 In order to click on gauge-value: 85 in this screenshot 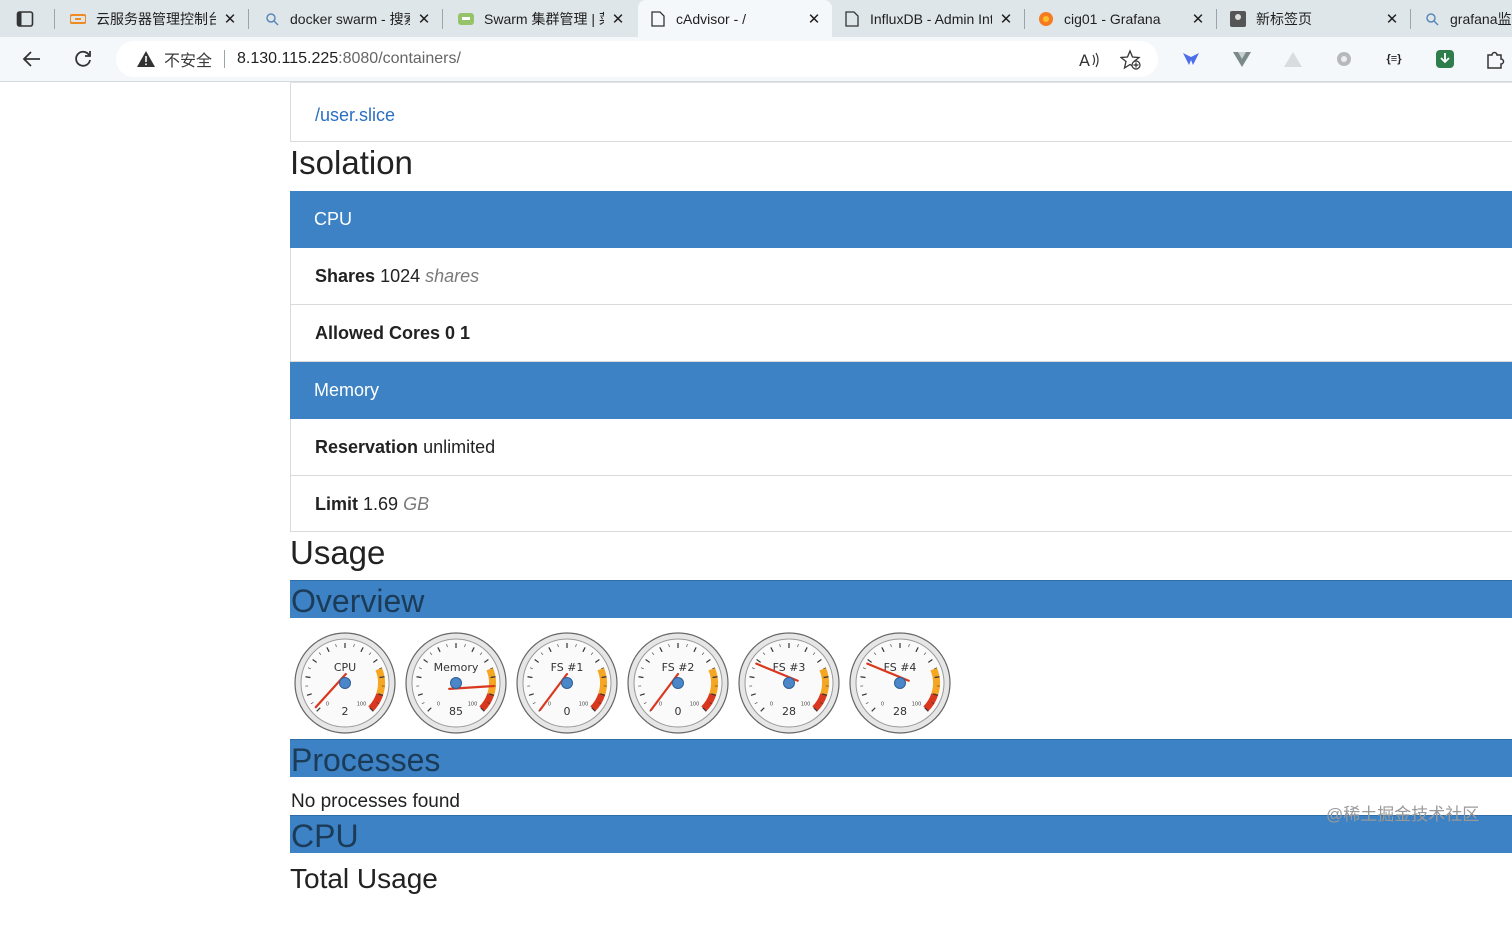, I will do `click(456, 711)`.